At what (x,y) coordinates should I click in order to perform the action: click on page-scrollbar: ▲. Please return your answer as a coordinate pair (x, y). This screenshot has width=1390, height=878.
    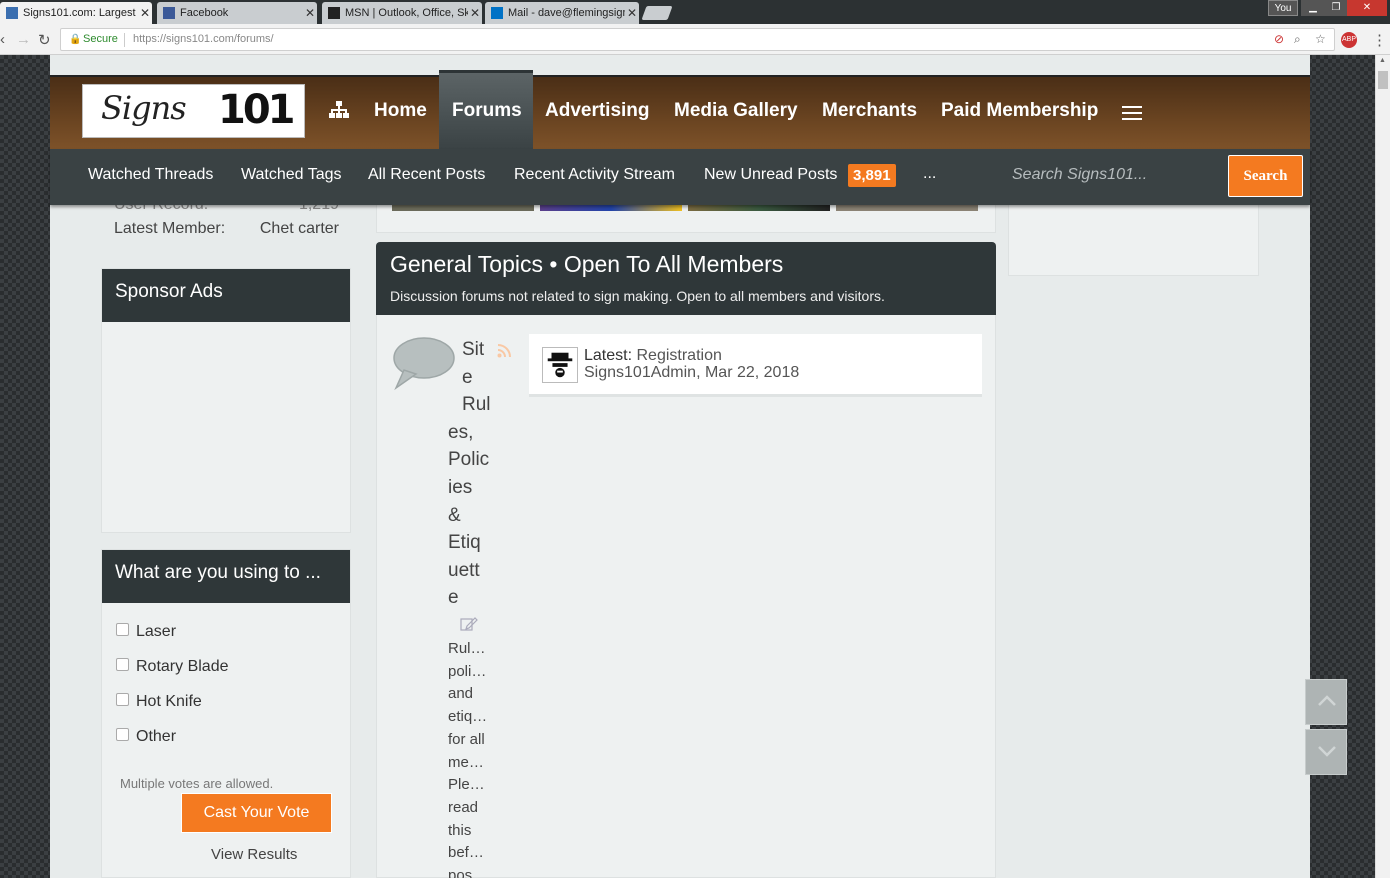
    Looking at the image, I should click on (1382, 466).